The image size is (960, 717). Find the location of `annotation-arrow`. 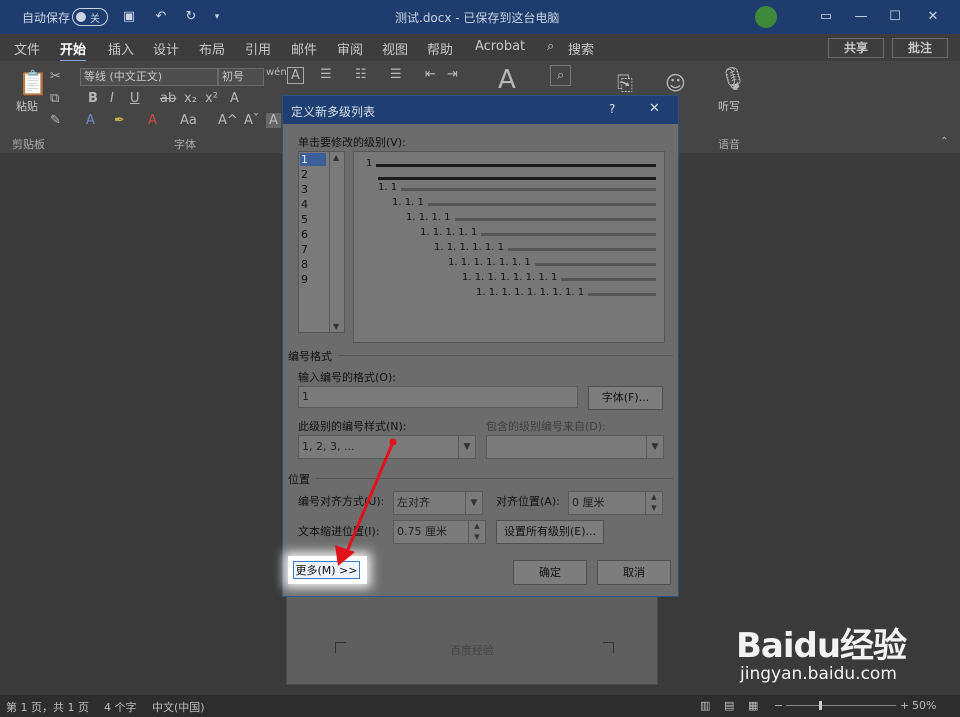

annotation-arrow is located at coordinates (366, 502).